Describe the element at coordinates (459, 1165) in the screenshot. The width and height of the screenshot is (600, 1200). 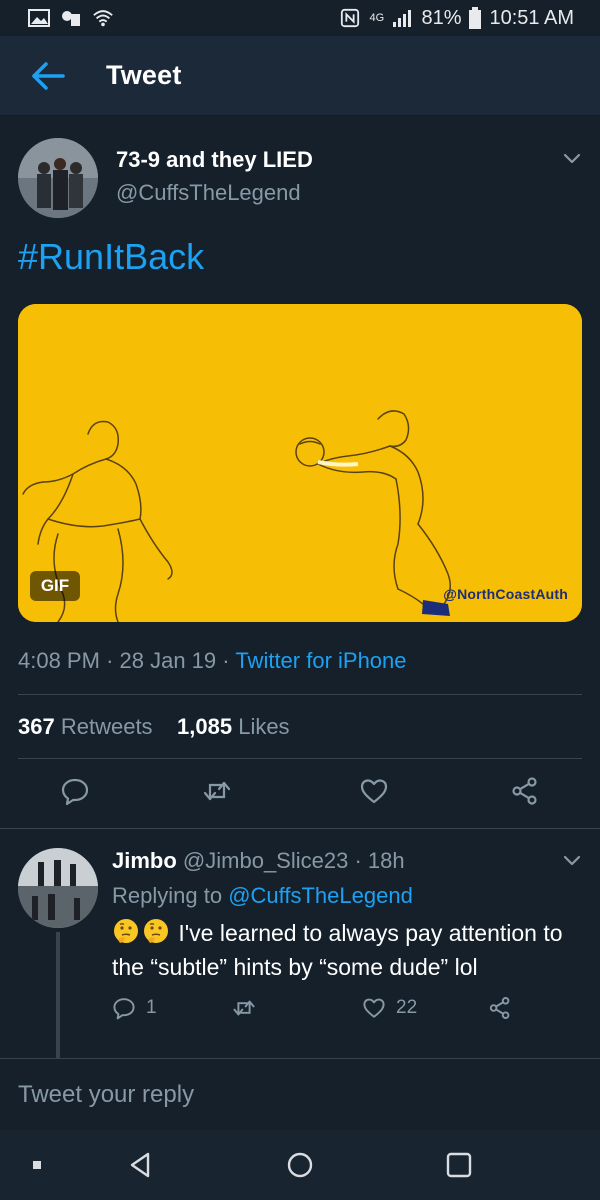
I see `overview-icon` at that location.